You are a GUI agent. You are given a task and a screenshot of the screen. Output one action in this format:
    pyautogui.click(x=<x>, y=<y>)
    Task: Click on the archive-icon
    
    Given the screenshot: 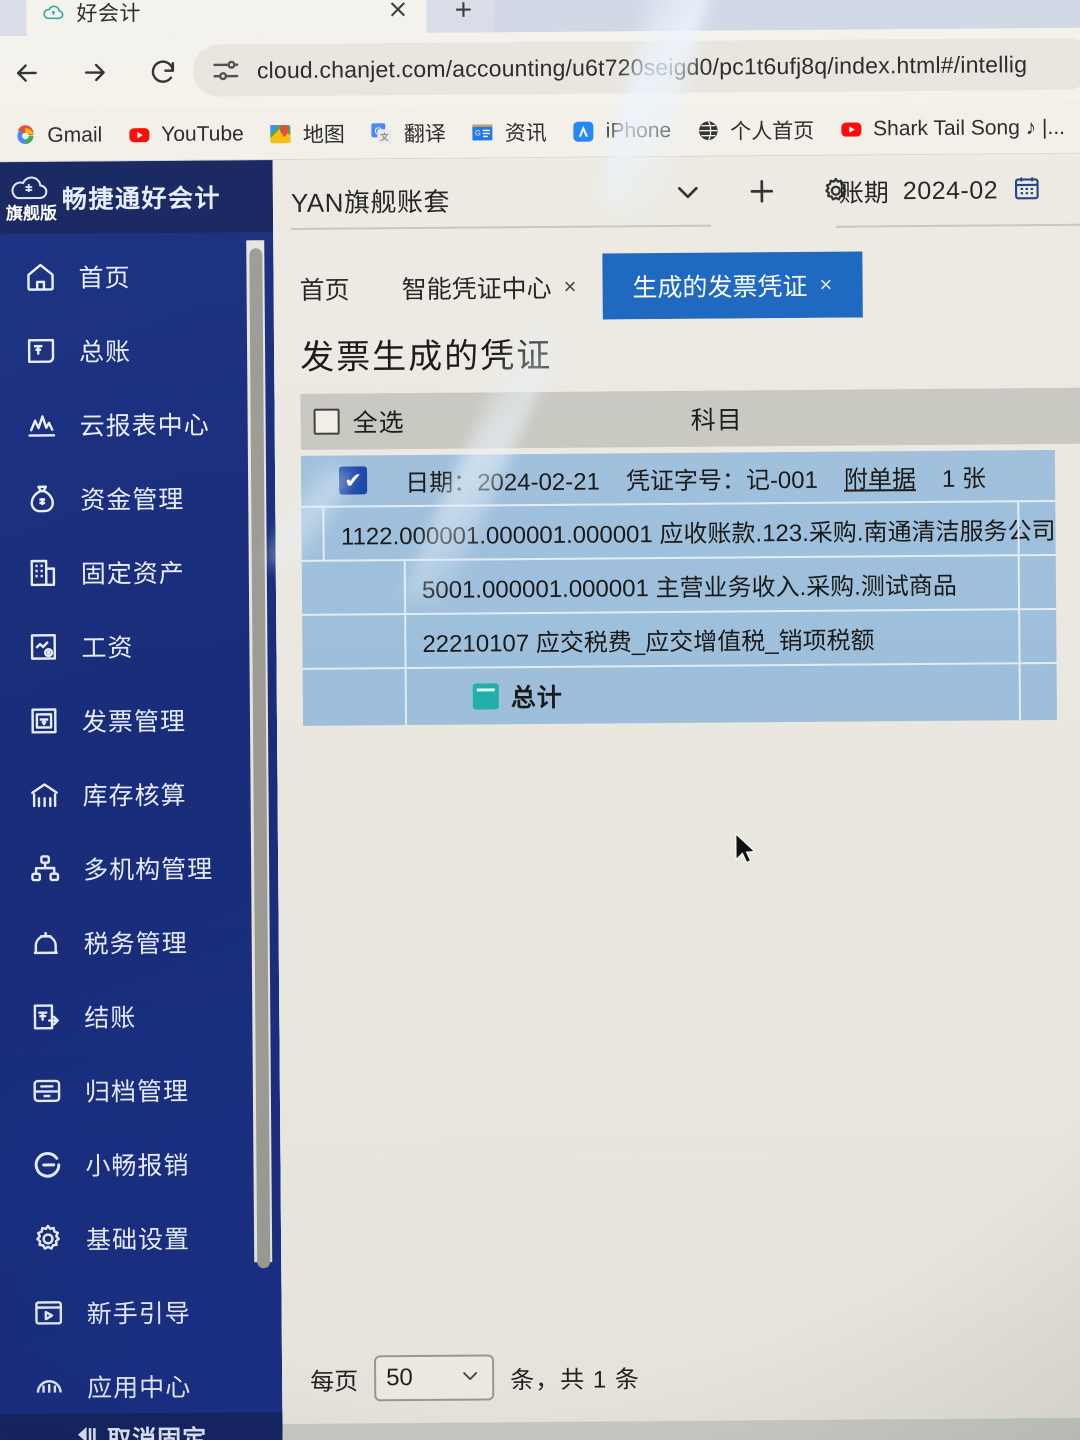 What is the action you would take?
    pyautogui.click(x=47, y=1091)
    